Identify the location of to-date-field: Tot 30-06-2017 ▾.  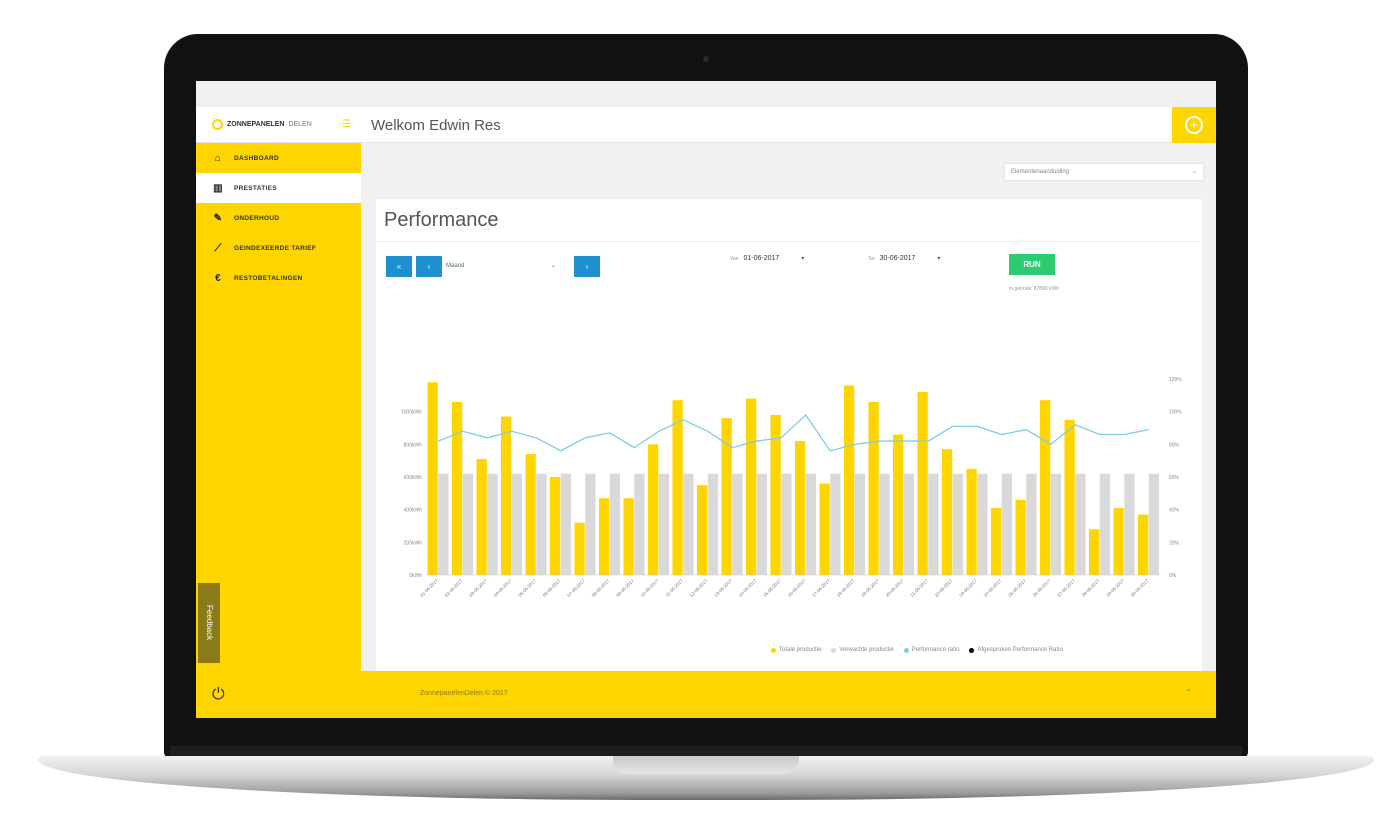
(904, 264).